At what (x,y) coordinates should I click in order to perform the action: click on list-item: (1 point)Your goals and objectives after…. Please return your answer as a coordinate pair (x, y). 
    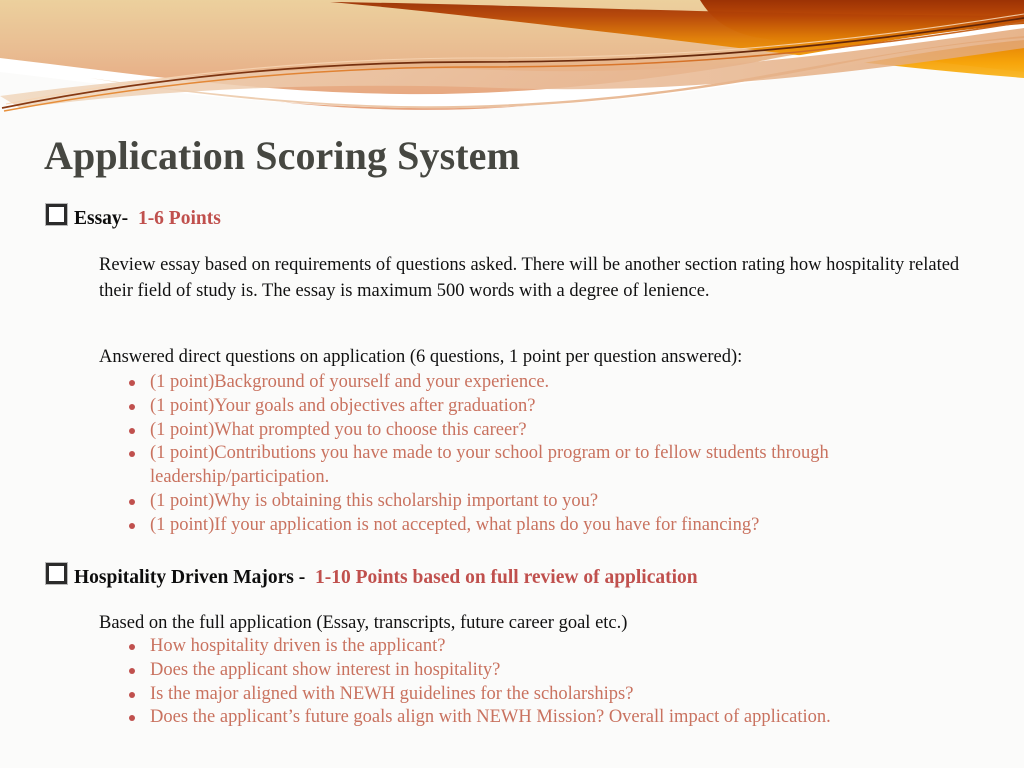
    Looking at the image, I should click on (545, 407).